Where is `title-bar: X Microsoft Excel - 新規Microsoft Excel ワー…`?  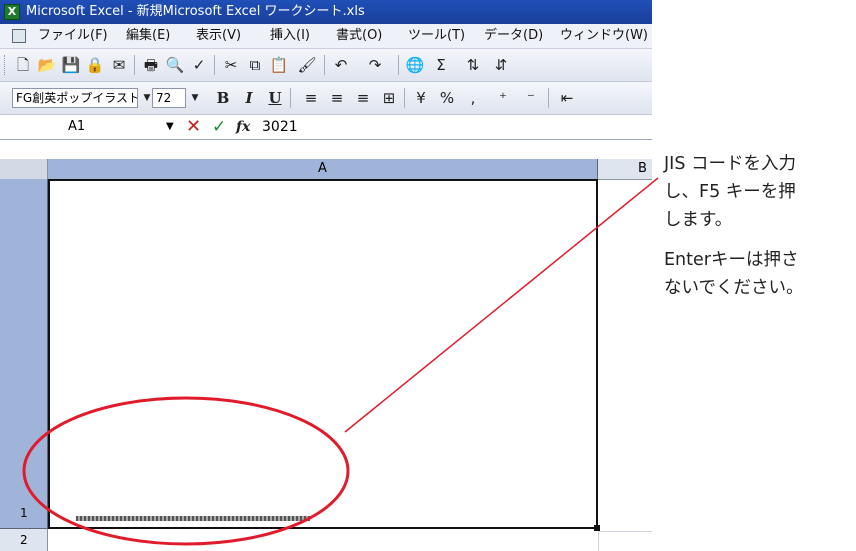
title-bar: X Microsoft Excel - 新規Microsoft Excel ワー… is located at coordinates (326, 12).